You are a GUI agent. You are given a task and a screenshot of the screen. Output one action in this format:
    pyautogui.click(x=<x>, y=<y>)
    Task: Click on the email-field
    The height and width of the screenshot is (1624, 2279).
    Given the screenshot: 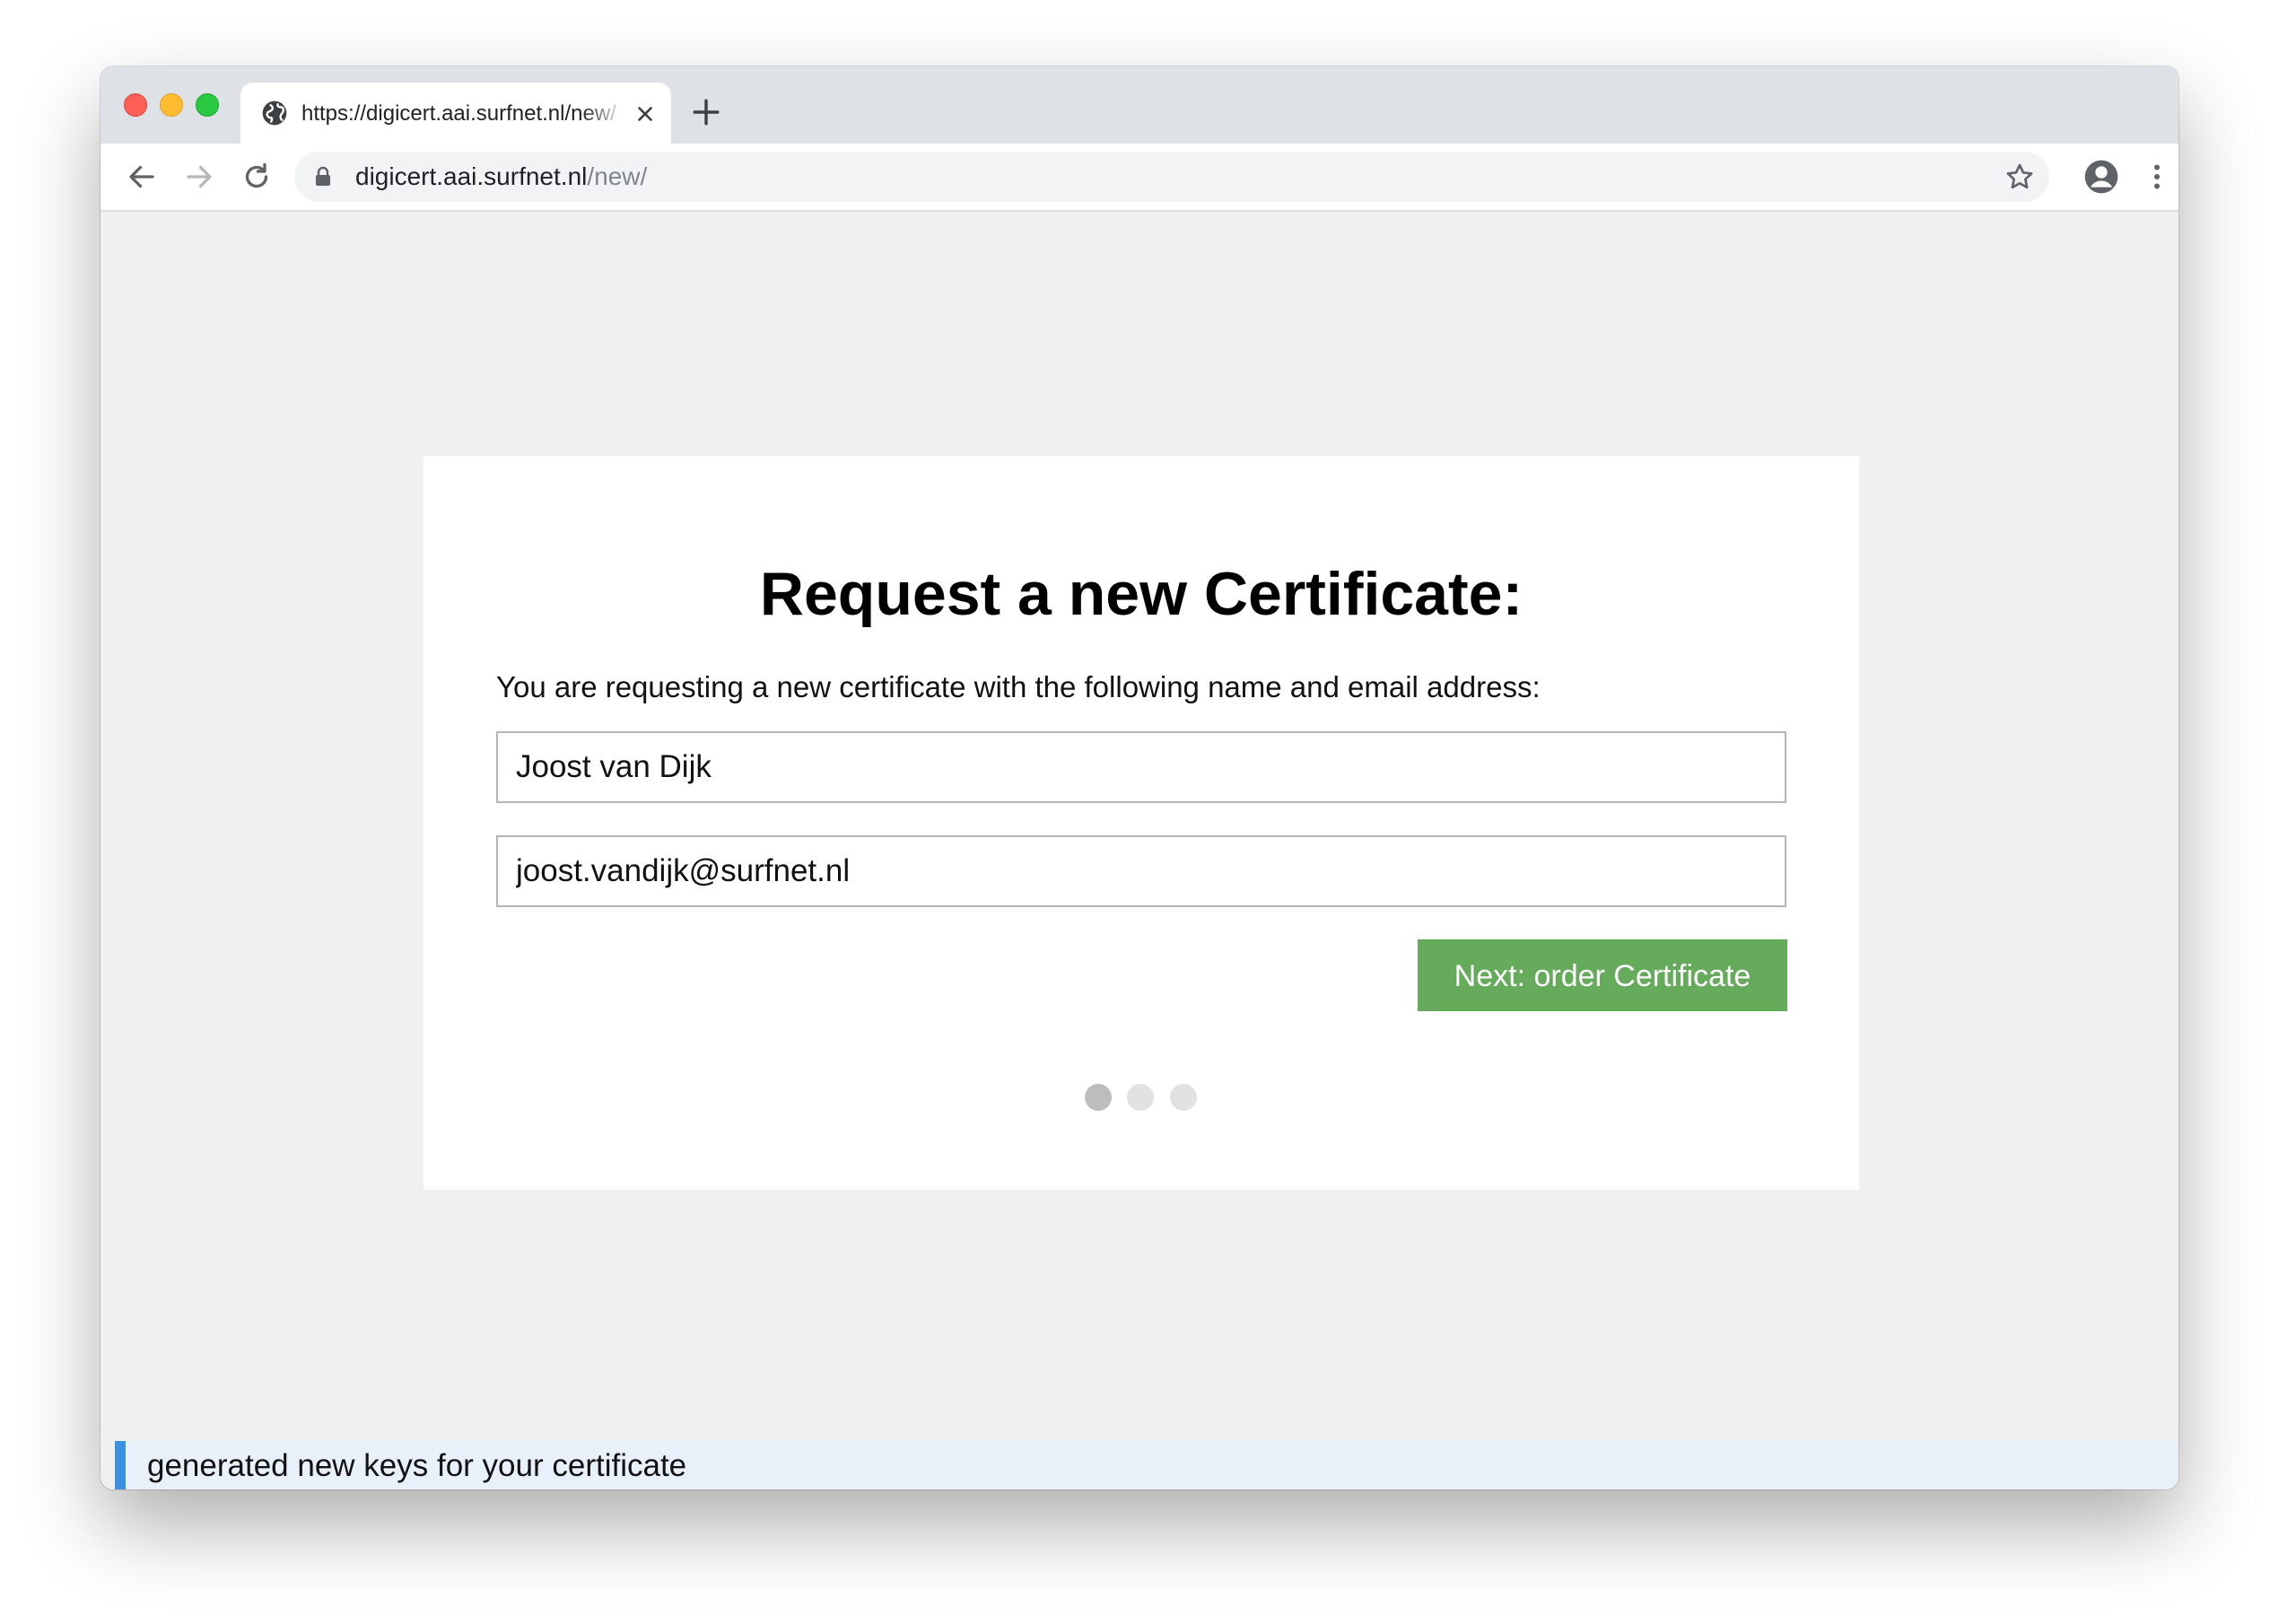 What is the action you would take?
    pyautogui.click(x=1141, y=871)
    